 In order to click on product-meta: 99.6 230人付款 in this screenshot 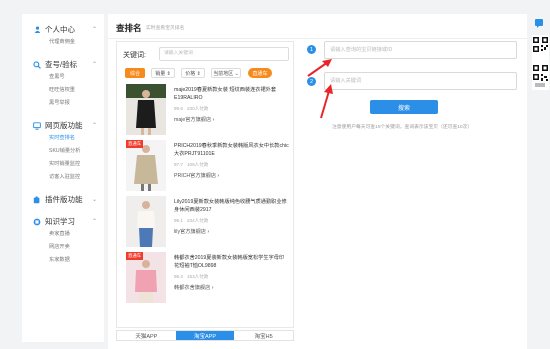, I will do `click(193, 109)`.